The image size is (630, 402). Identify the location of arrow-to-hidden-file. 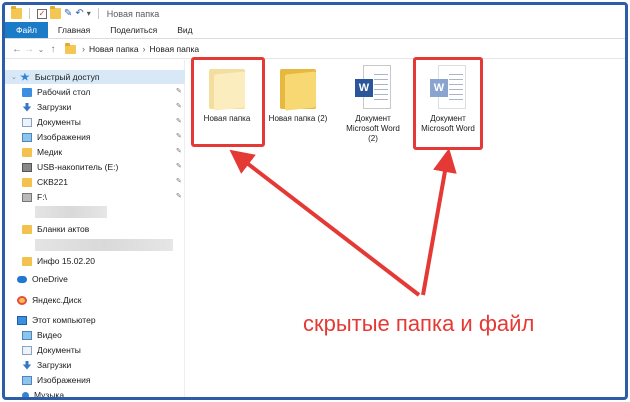
(439, 222).